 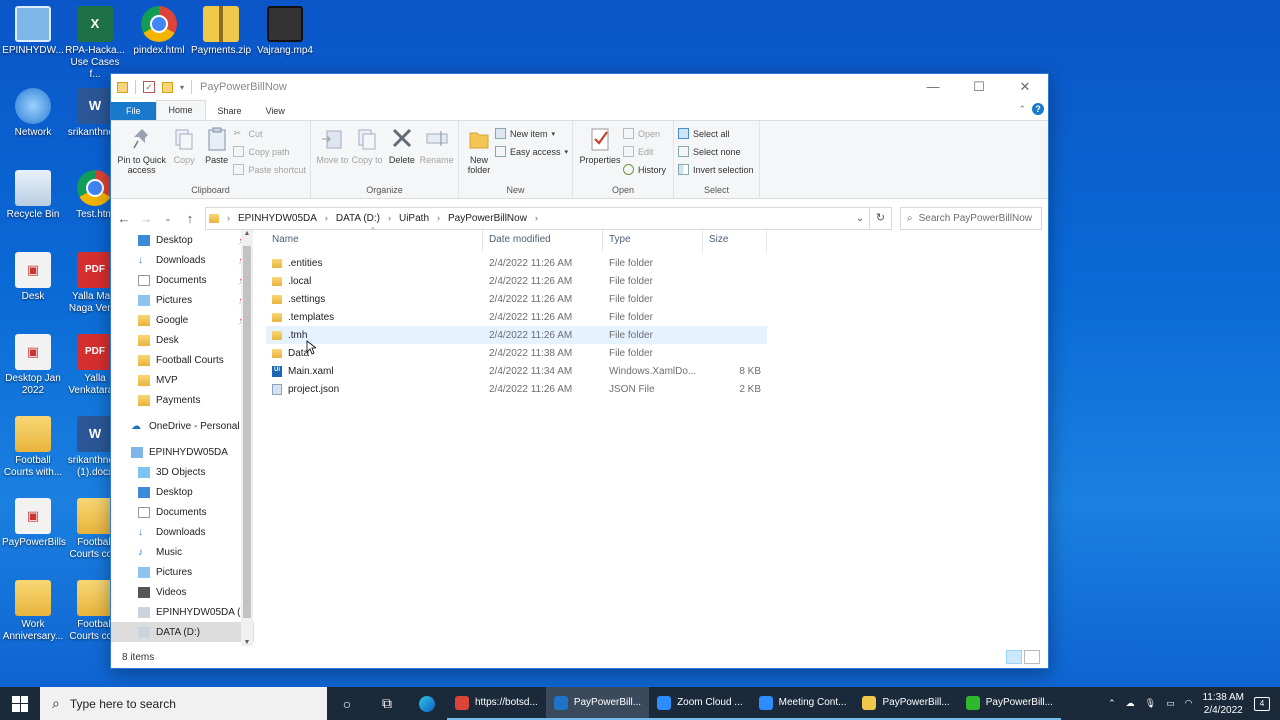 What do you see at coordinates (182, 552) in the screenshot?
I see `nav-item-this-pc-child: ♪ Music` at bounding box center [182, 552].